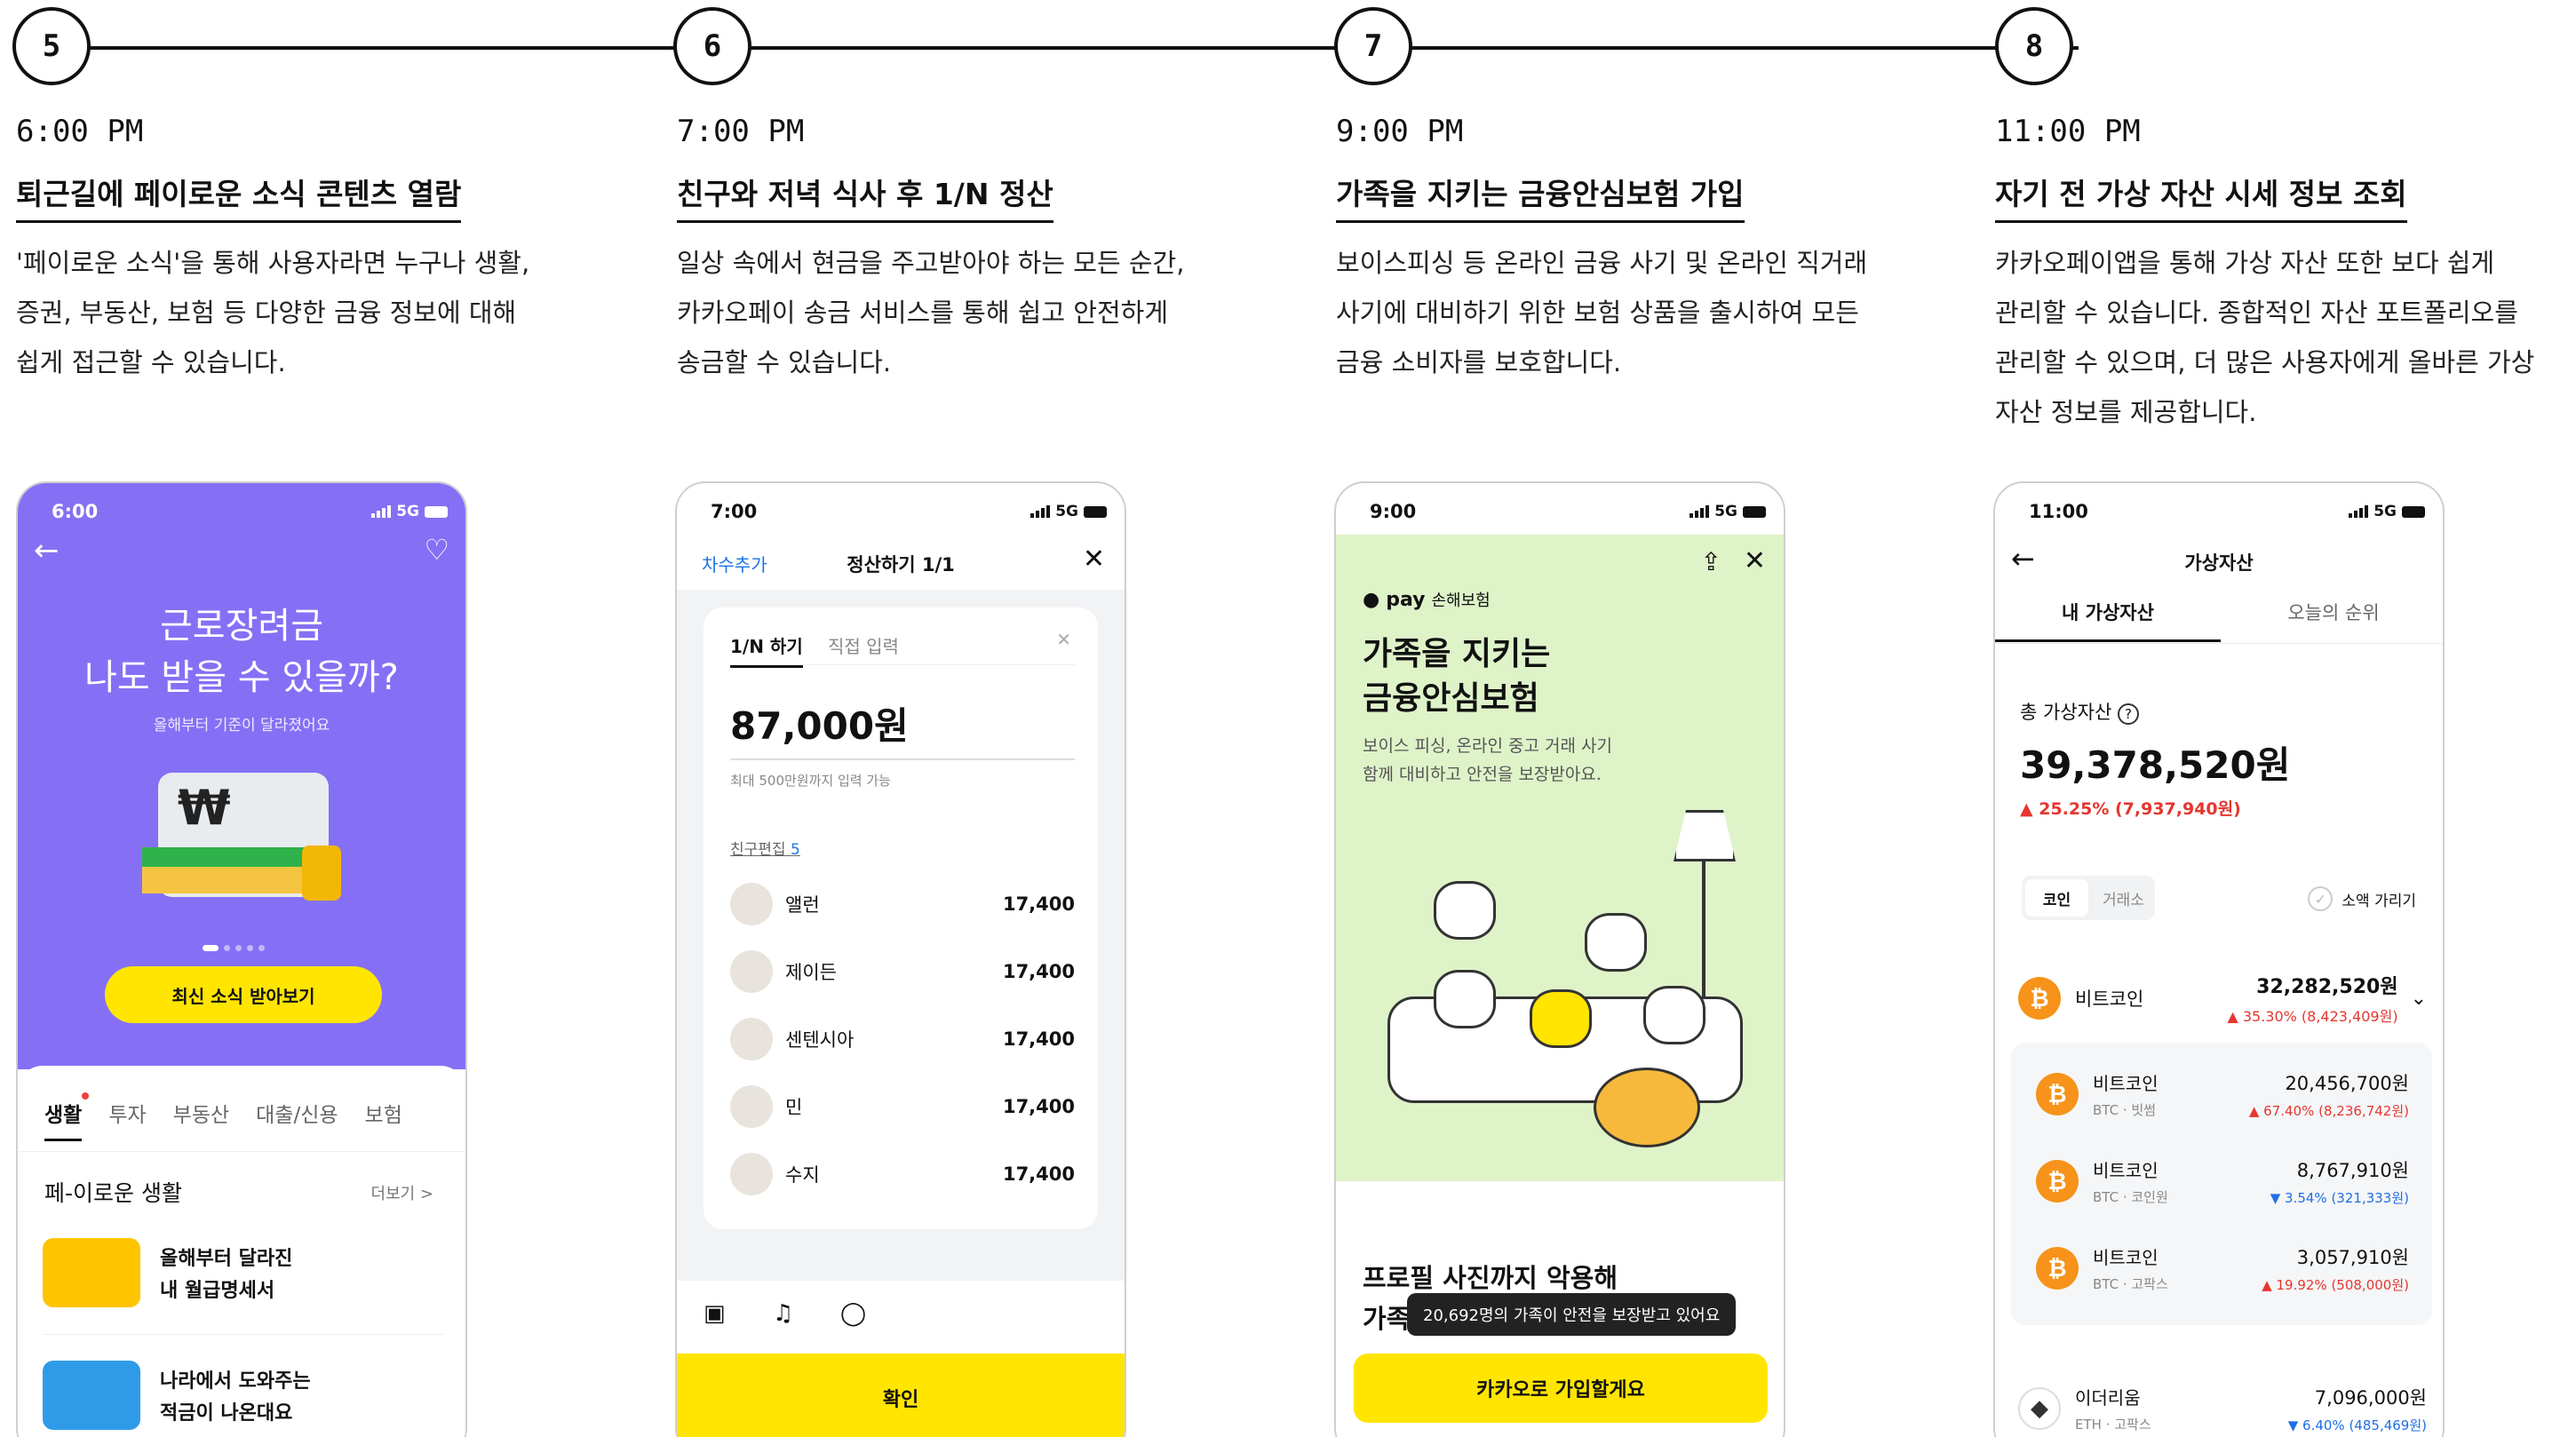 The width and height of the screenshot is (2576, 1437). I want to click on desc-line: 사기에 대비하기 위한 보험 상품을 출시하여 모든, so click(1597, 313).